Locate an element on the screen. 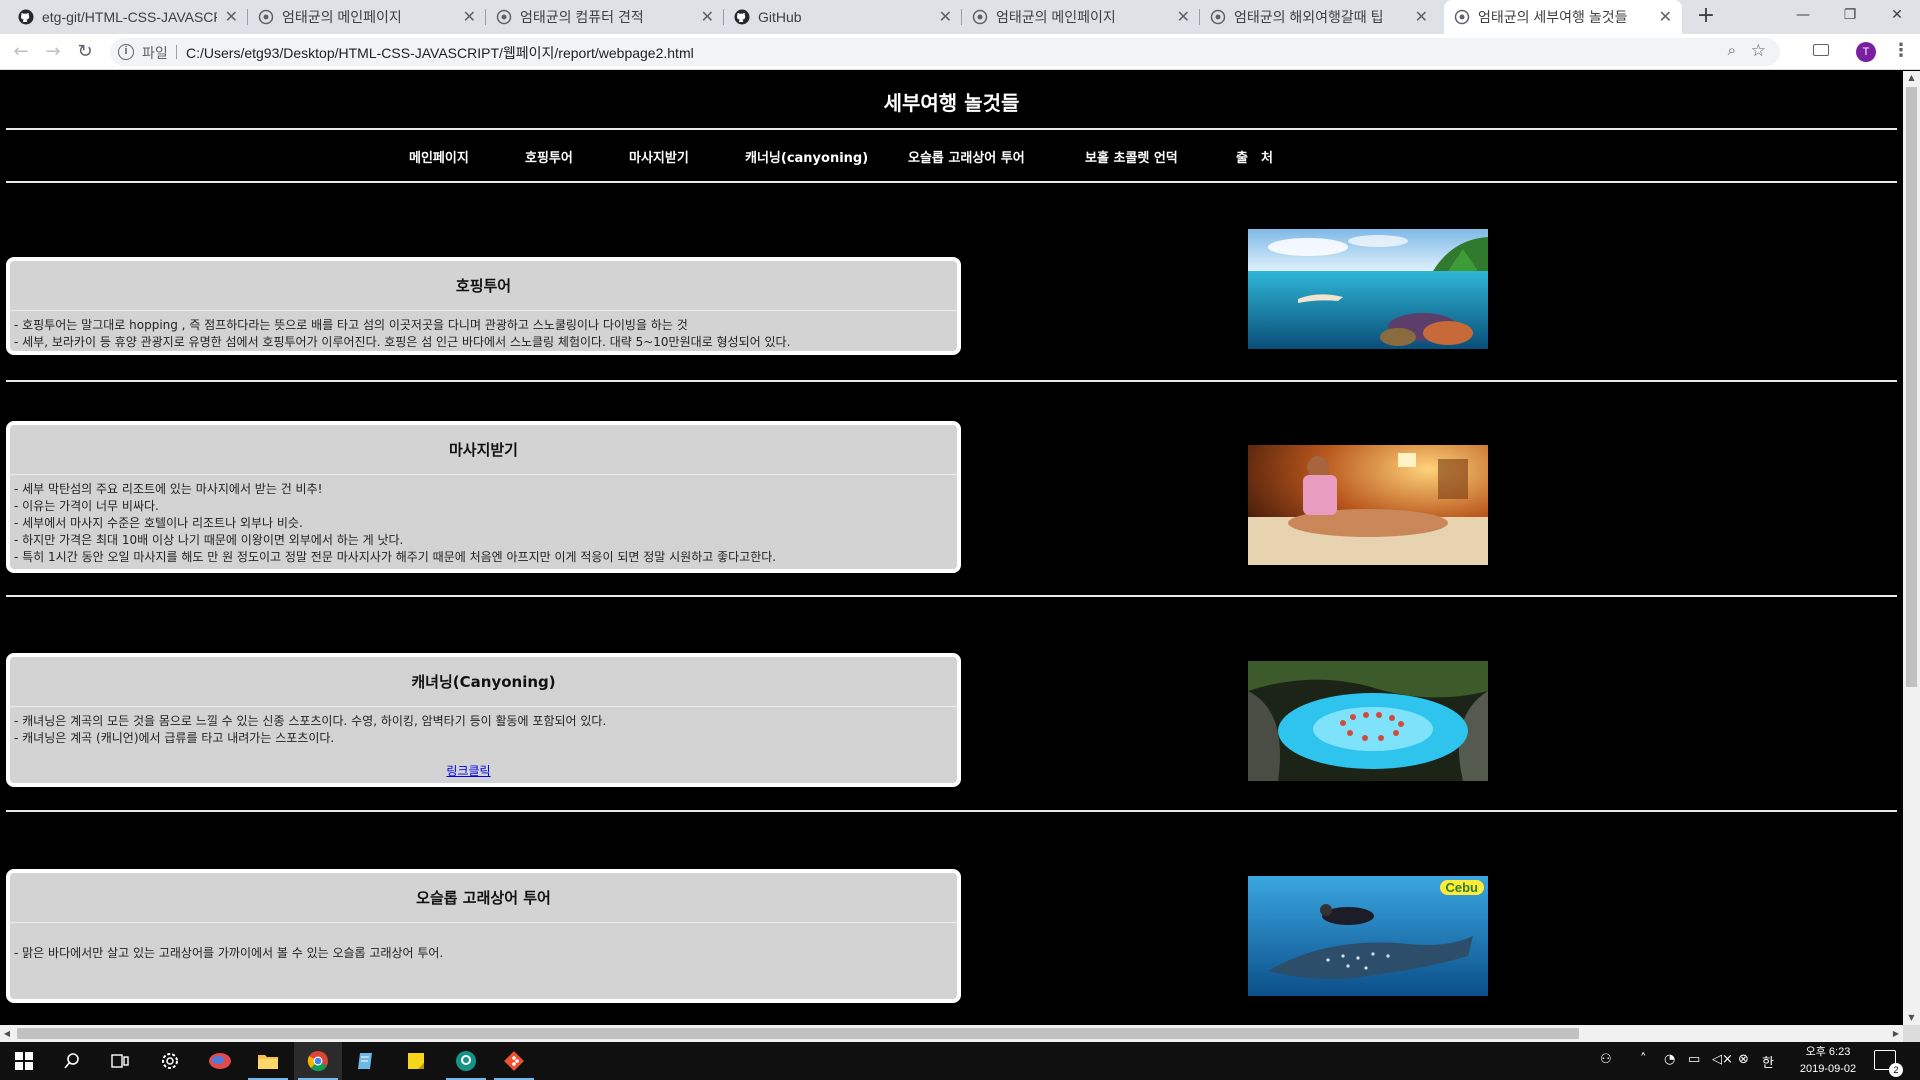 The width and height of the screenshot is (1920, 1080). section-text: - 이유는 가격이 너무 비싸다. is located at coordinates (86, 506).